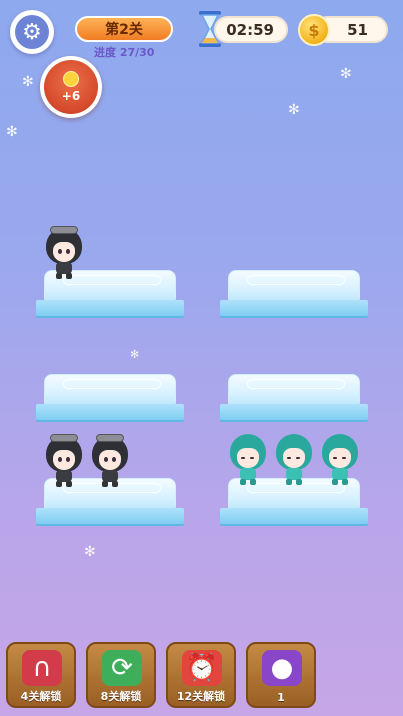  What do you see at coordinates (314, 30) in the screenshot?
I see `coin-icon: $` at bounding box center [314, 30].